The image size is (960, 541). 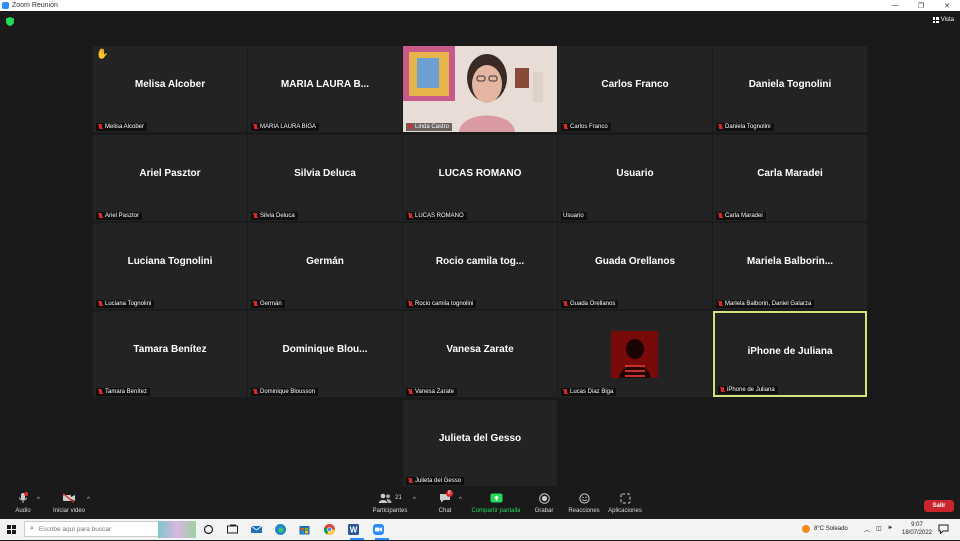 I want to click on edge-icon, so click(x=280, y=529).